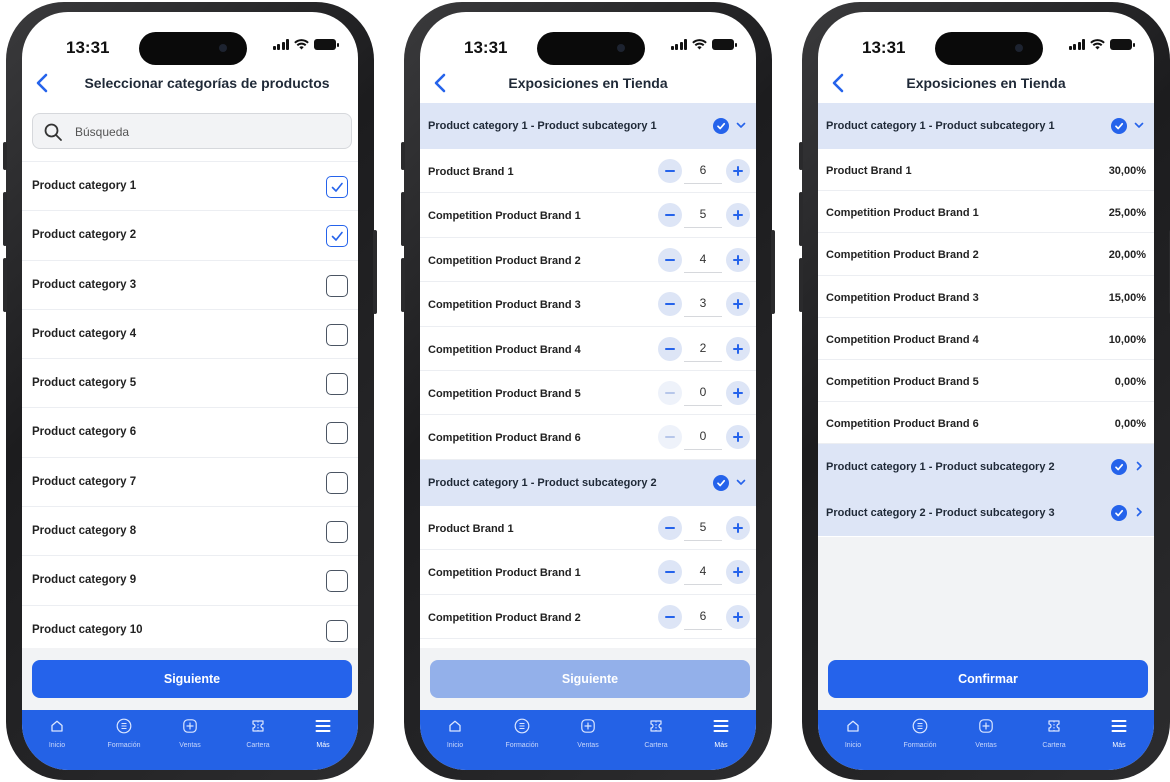  I want to click on search-input: Búsqueda, so click(192, 131).